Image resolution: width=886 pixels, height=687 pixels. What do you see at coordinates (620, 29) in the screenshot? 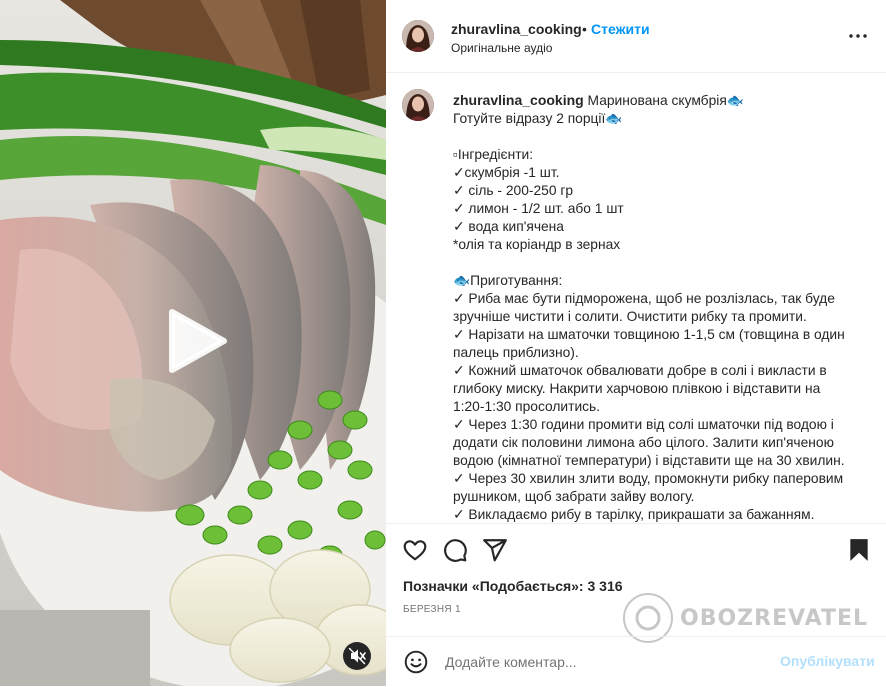
I see `follow-button: Стежити` at bounding box center [620, 29].